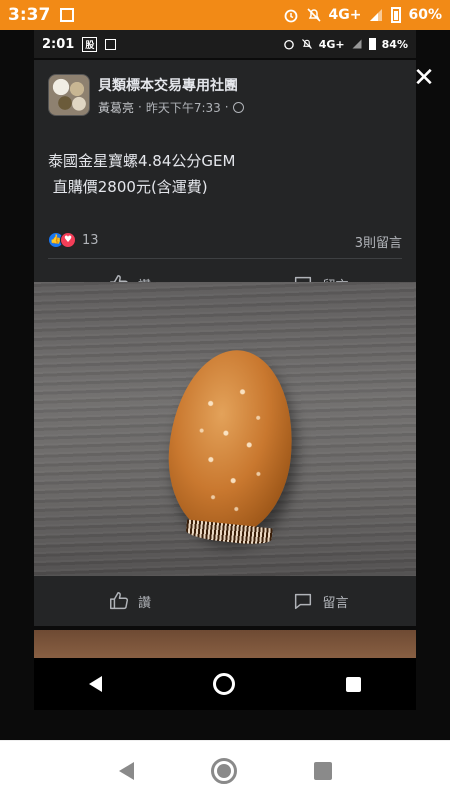 The height and width of the screenshot is (800, 450). I want to click on inner-signal-icon, so click(357, 44).